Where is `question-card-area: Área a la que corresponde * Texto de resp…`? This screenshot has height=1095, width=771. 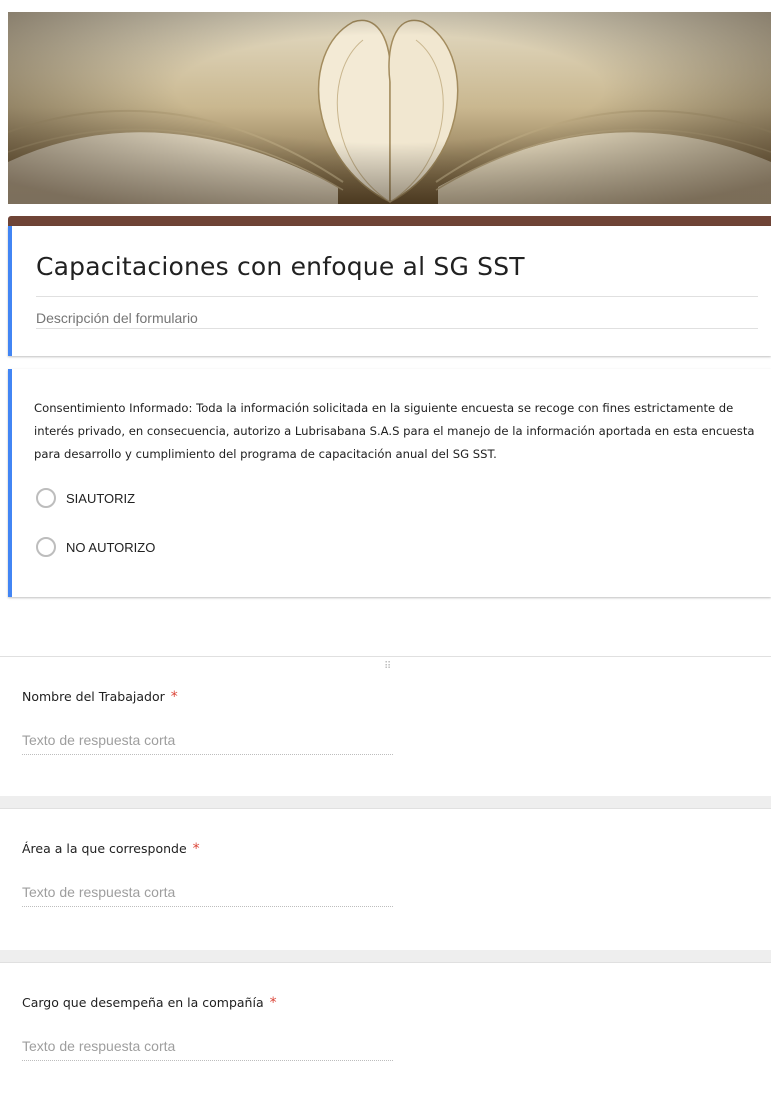
question-card-area: Área a la que corresponde * Texto de resp… is located at coordinates (385, 879).